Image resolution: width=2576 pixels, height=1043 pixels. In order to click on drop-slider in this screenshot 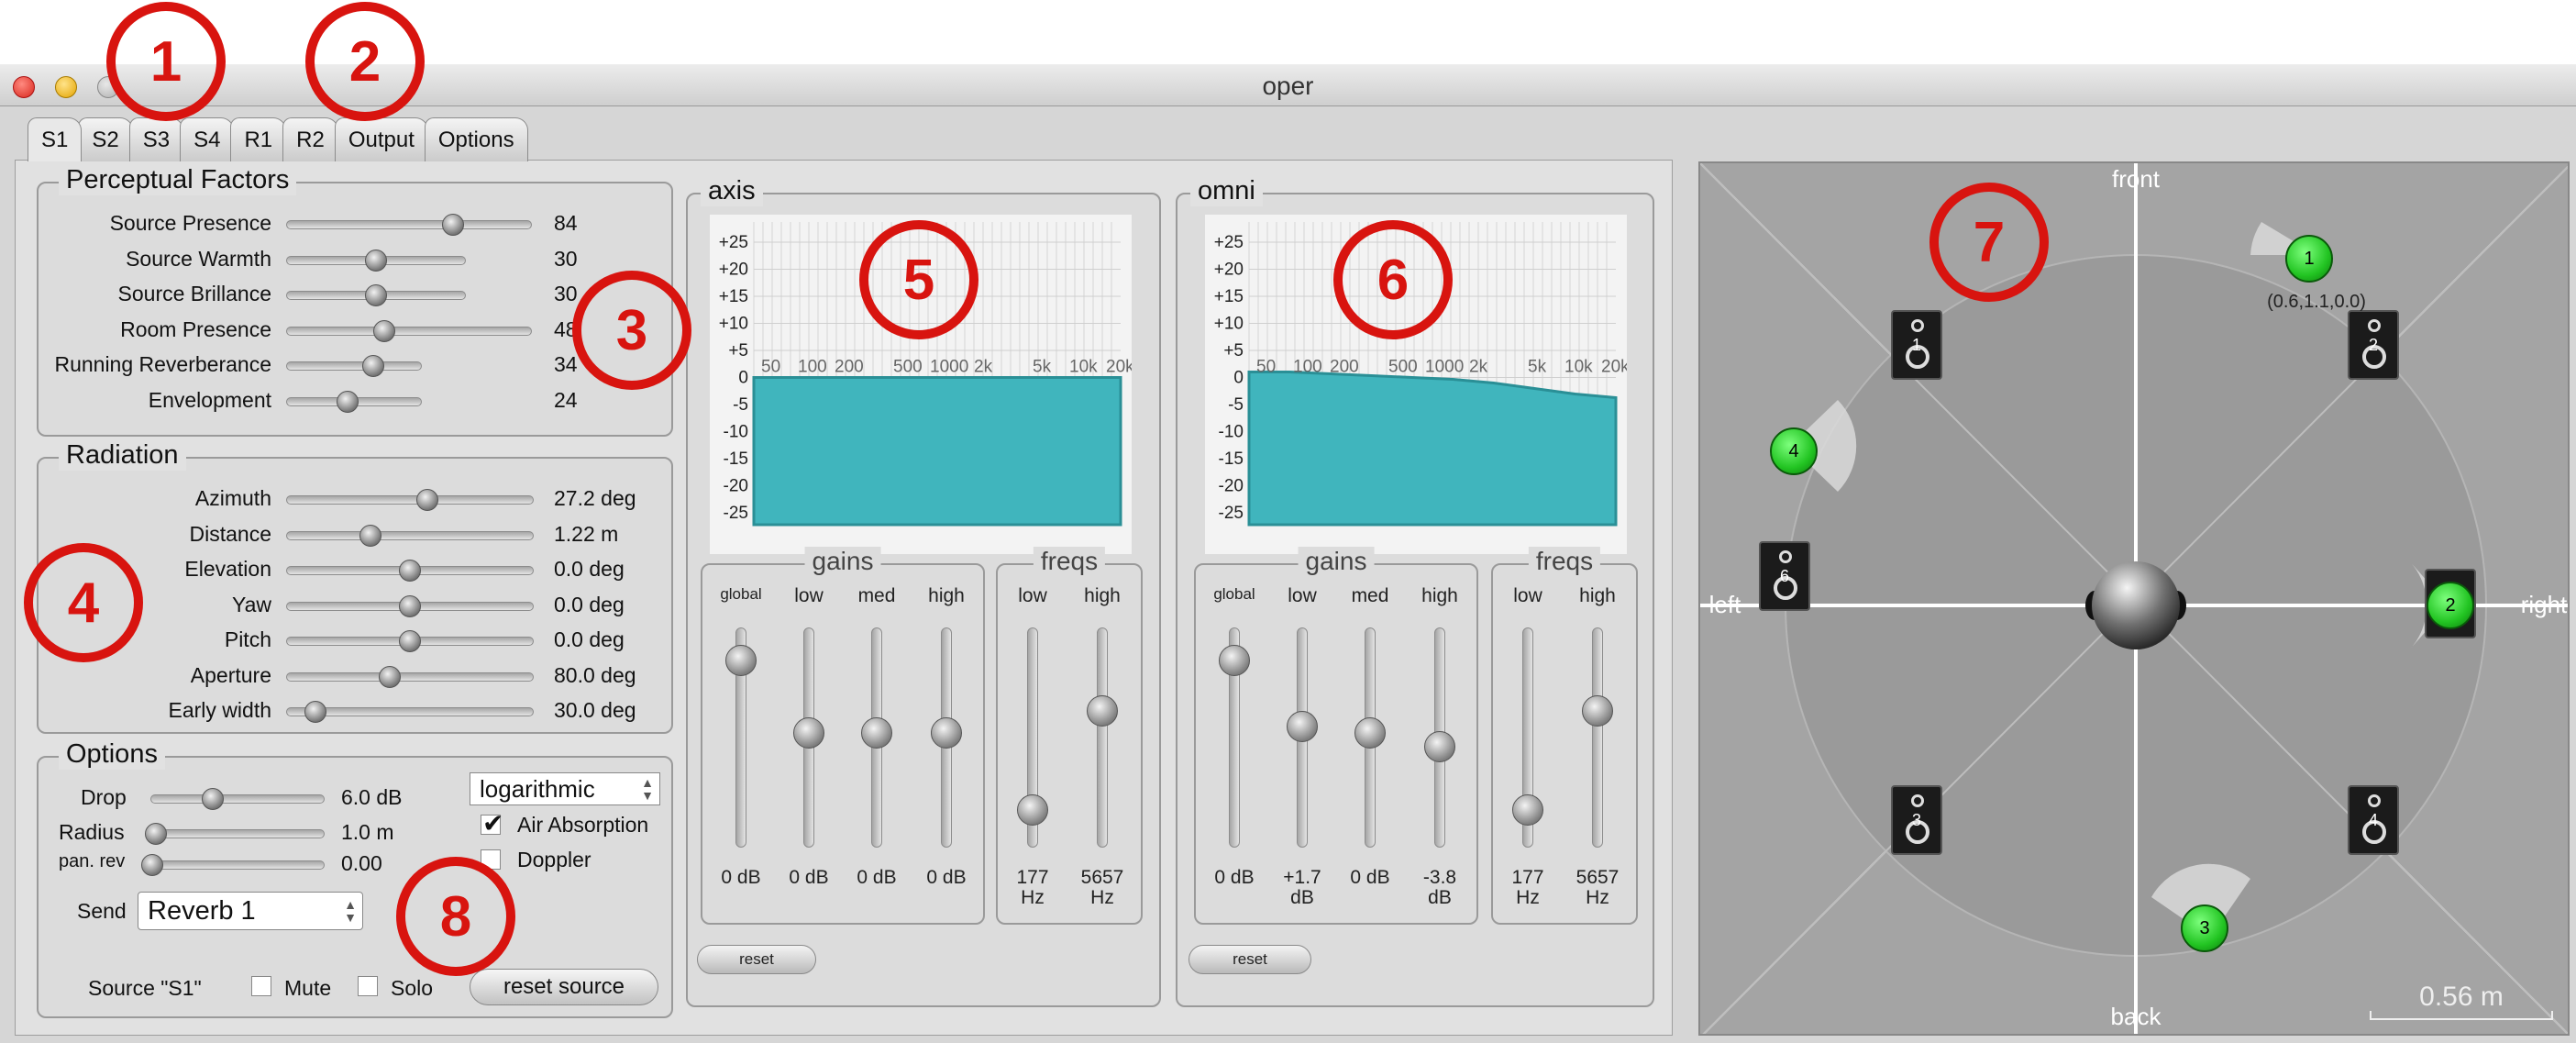, I will do `click(237, 799)`.